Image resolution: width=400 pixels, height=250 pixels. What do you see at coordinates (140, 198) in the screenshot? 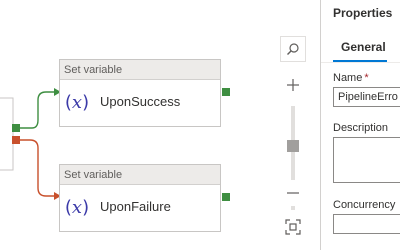
I see `activity-upon-failure: Set variable (x) UponFailure` at bounding box center [140, 198].